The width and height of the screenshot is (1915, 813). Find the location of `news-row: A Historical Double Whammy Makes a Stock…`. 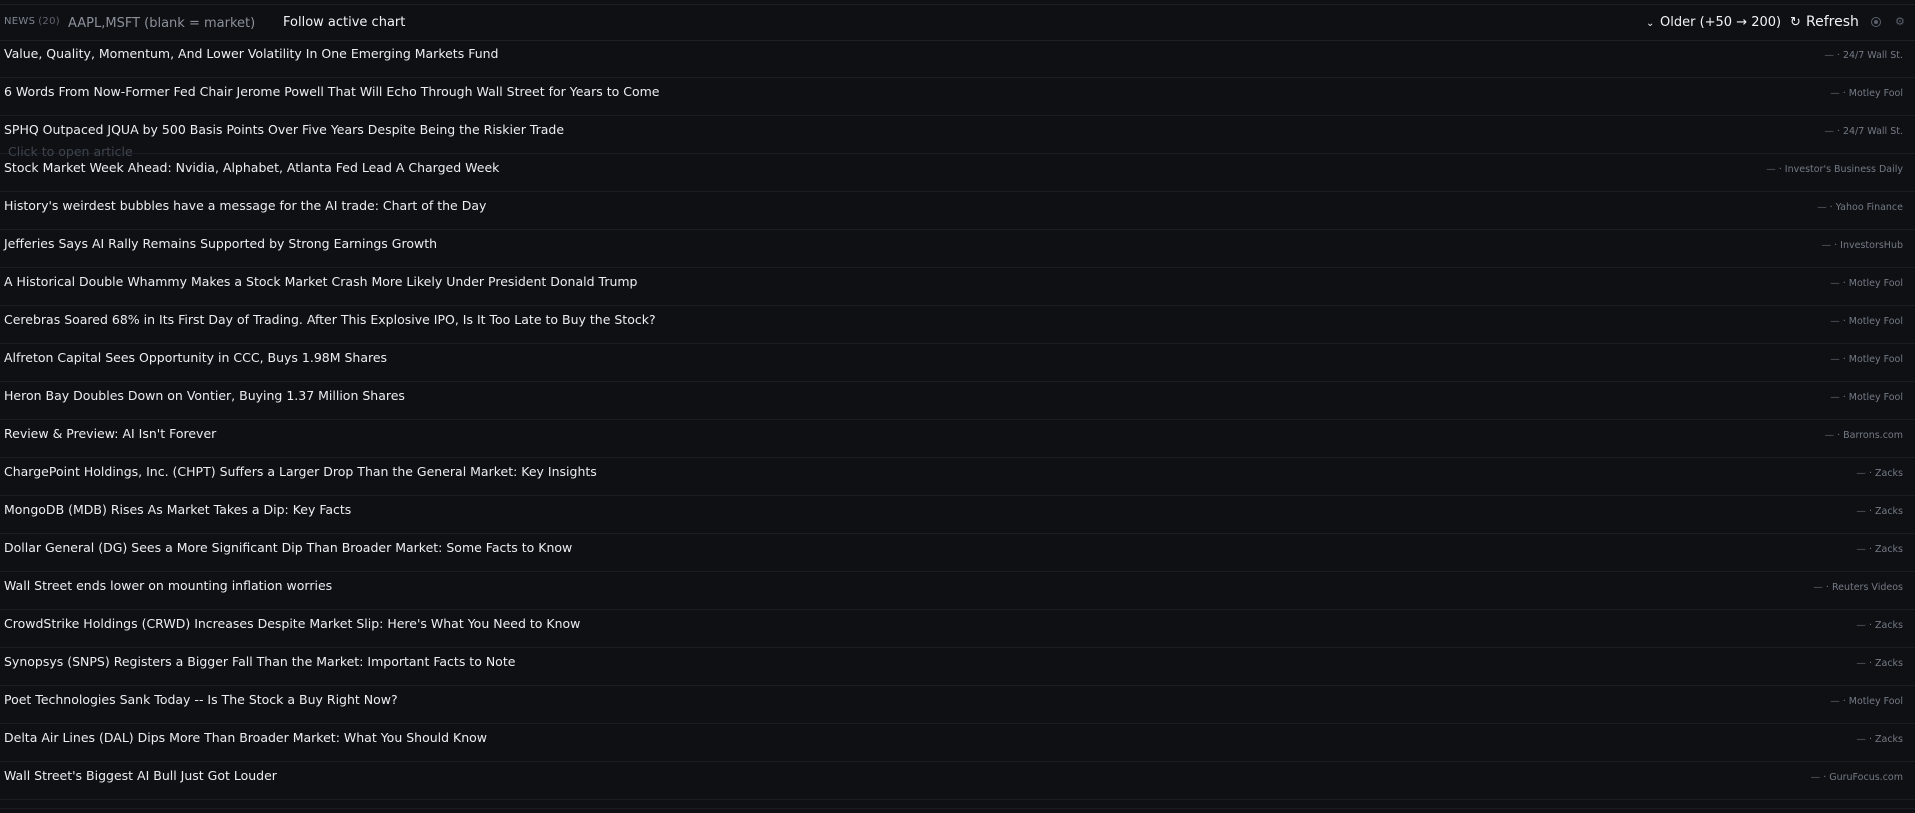

news-row: A Historical Double Whammy Makes a Stock… is located at coordinates (957, 287).